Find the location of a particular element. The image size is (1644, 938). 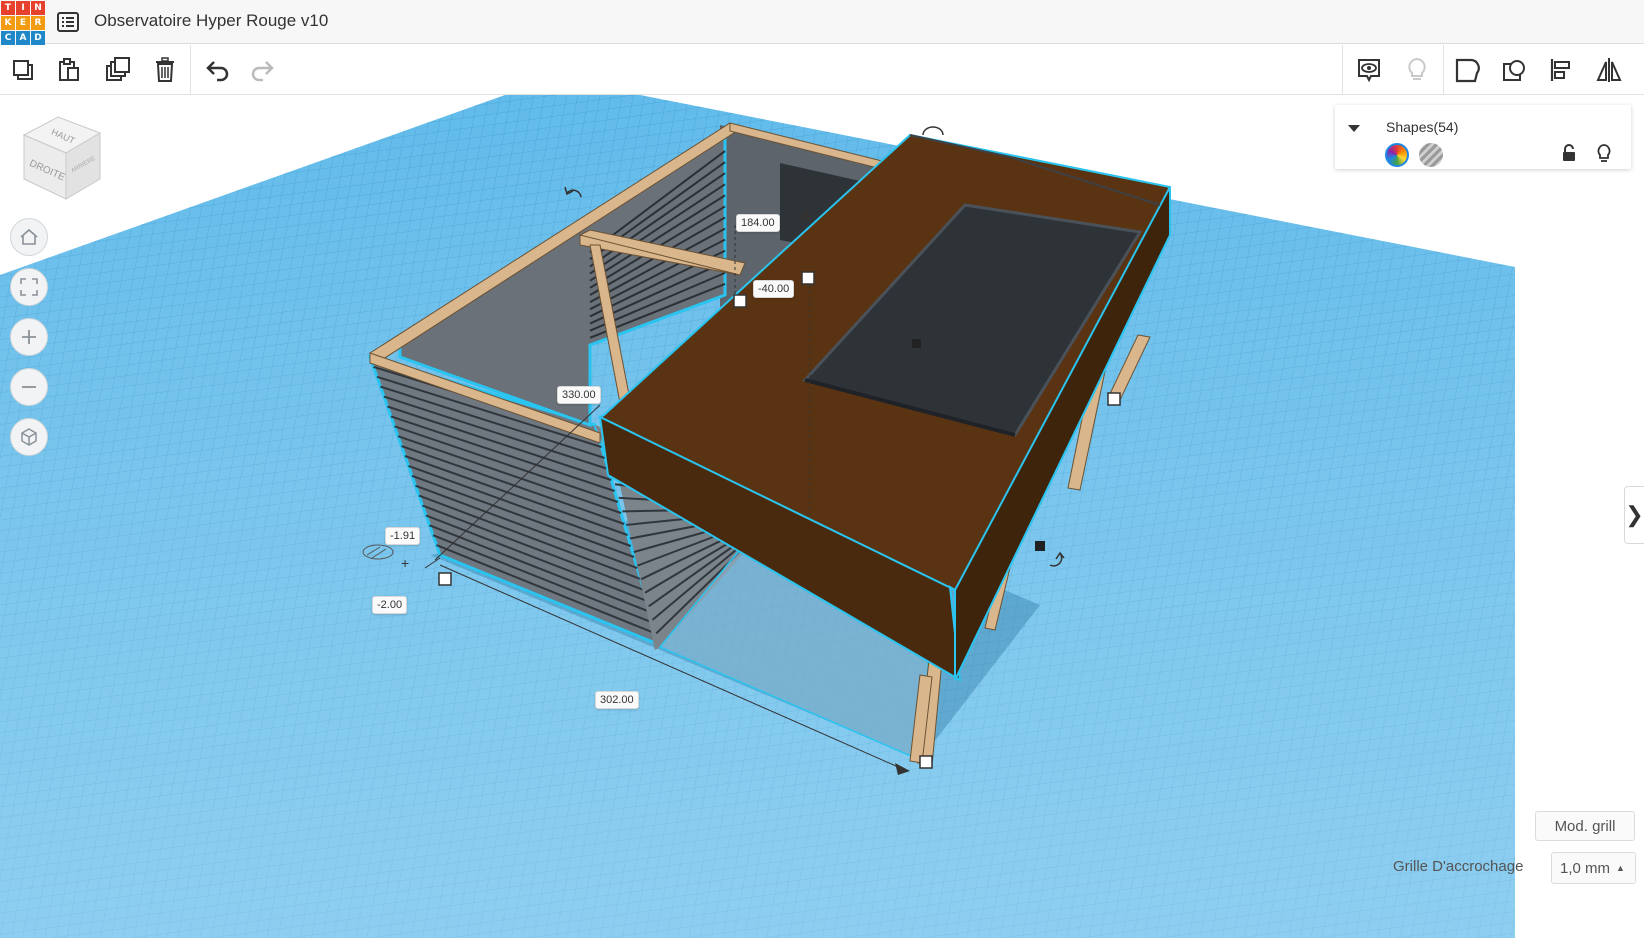

paste-button is located at coordinates (69, 70).